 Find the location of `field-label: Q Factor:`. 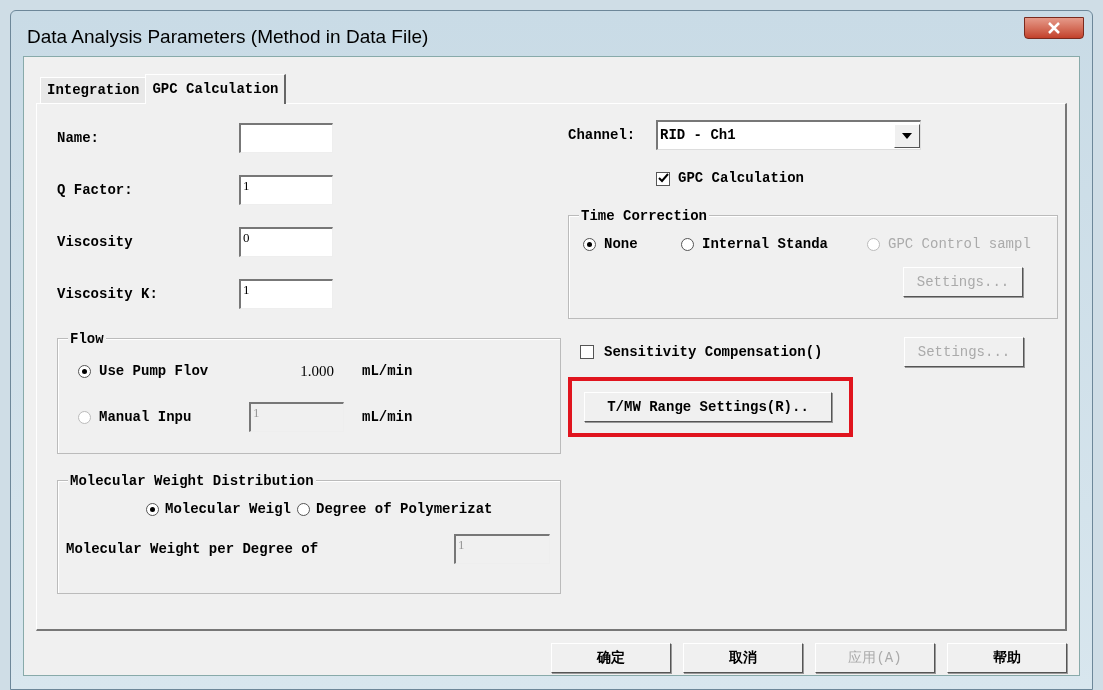

field-label: Q Factor: is located at coordinates (95, 190).